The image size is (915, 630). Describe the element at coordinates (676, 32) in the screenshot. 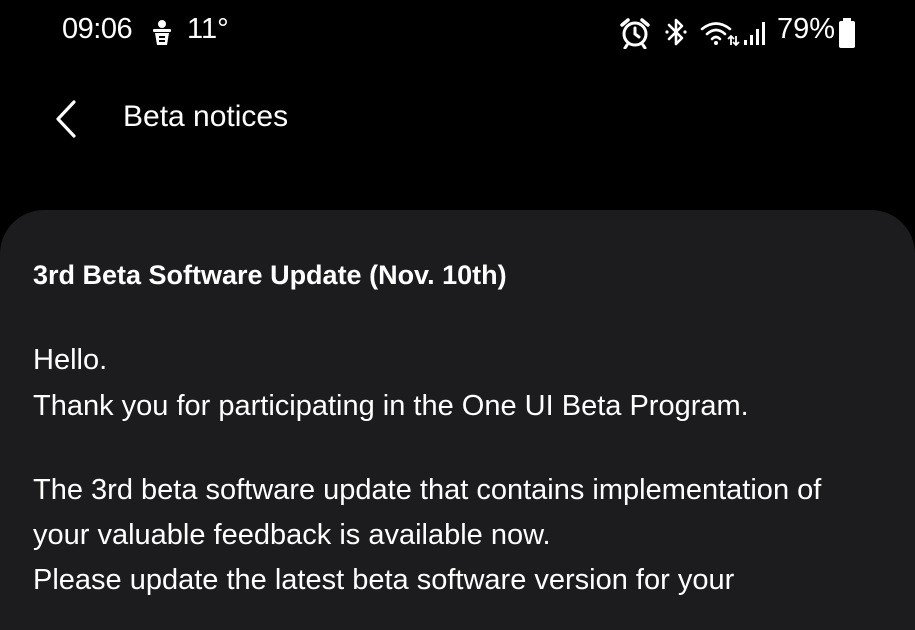

I see `bluetooth-icon` at that location.